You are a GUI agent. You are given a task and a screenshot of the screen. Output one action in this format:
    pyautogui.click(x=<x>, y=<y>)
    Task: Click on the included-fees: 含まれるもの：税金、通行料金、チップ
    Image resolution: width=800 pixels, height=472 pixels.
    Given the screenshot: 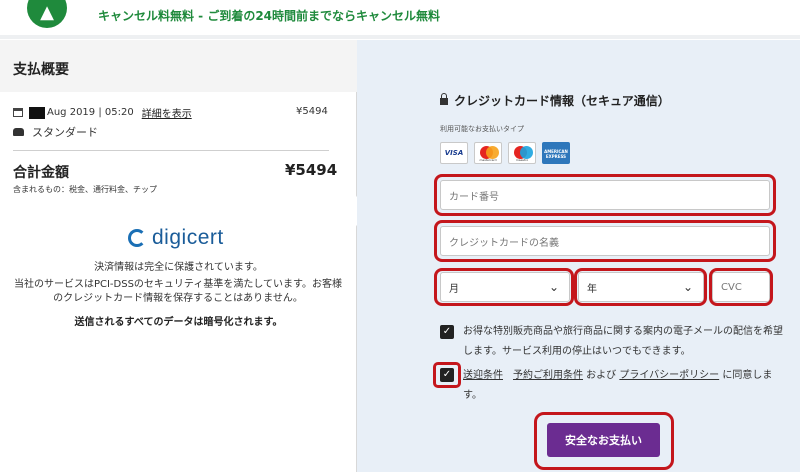 What is the action you would take?
    pyautogui.click(x=85, y=189)
    